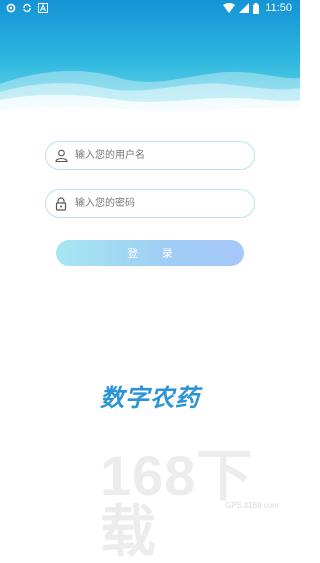  Describe the element at coordinates (160, 155) in the screenshot. I see `username-input` at that location.